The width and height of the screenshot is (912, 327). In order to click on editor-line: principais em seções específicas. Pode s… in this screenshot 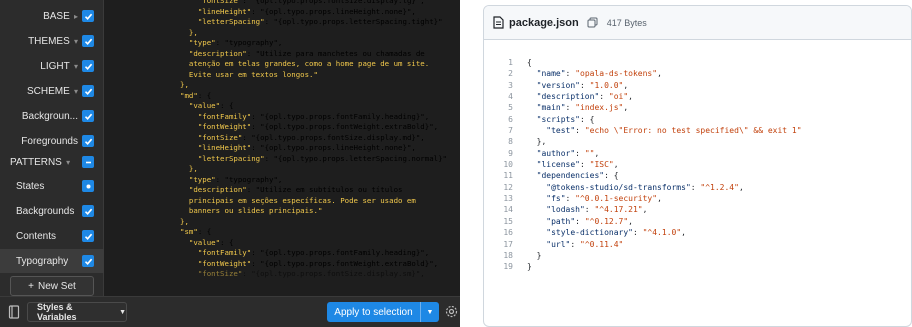, I will do `click(302, 200)`.